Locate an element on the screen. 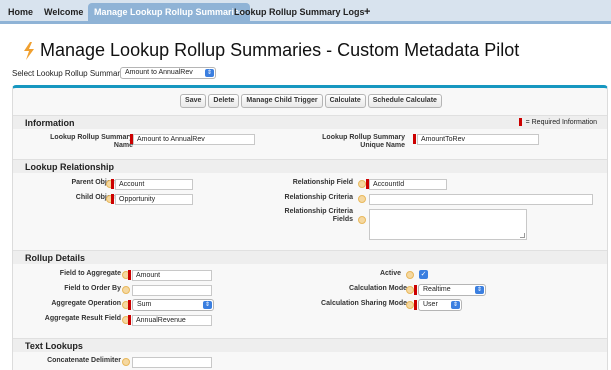  required-marker-icon is located at coordinates (520, 122).